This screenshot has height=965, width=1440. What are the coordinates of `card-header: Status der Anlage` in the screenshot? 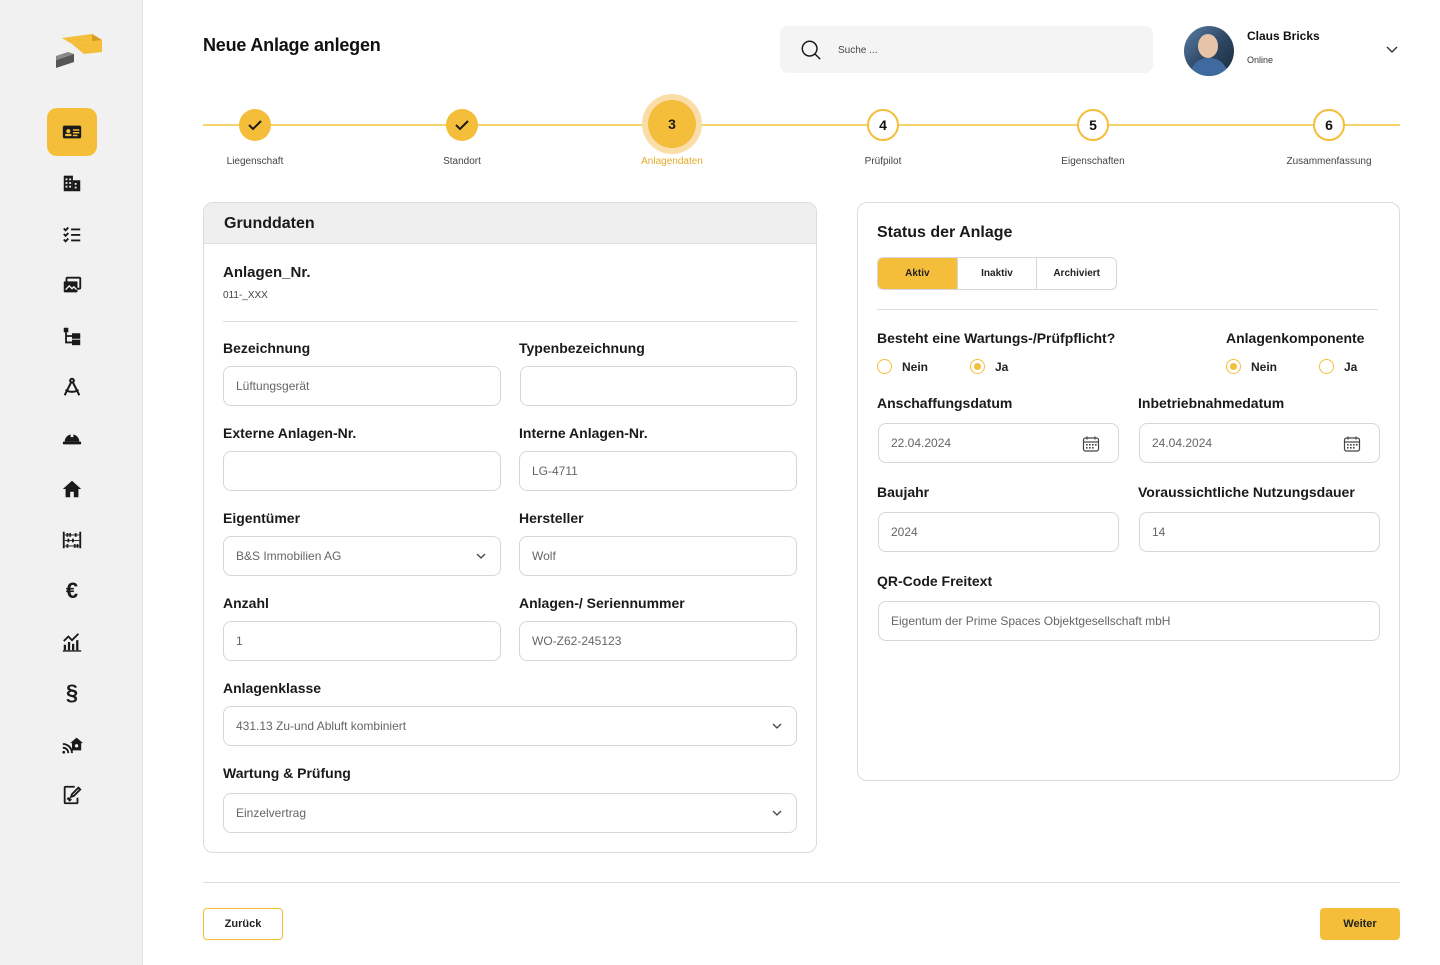 It's located at (945, 232).